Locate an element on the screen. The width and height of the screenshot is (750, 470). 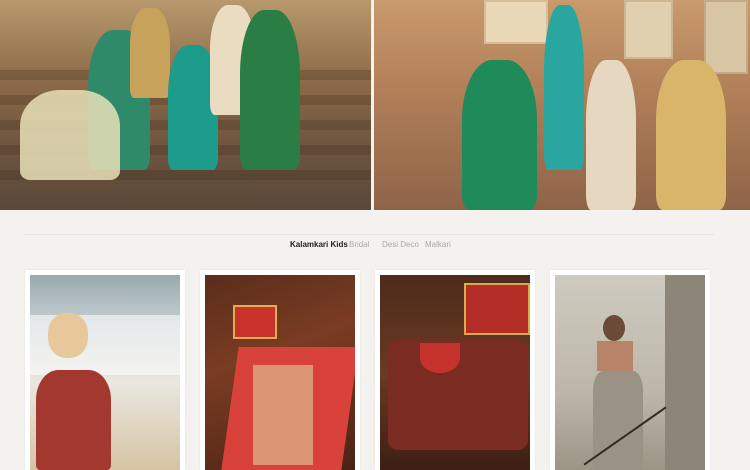
tab-kalamkari-kids: Kalamkari Kids is located at coordinates (319, 244).